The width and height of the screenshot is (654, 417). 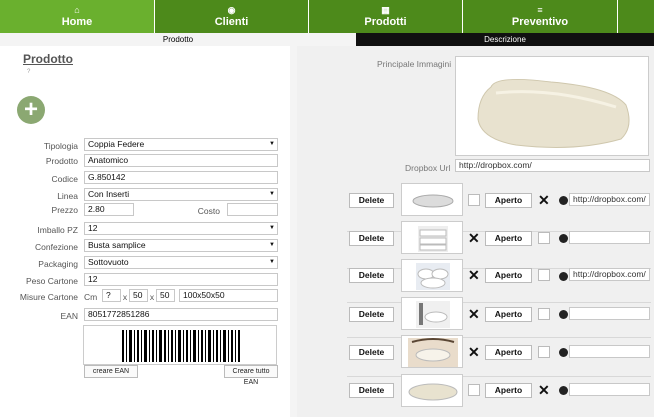 What do you see at coordinates (636, 16) in the screenshot?
I see `nav-more` at bounding box center [636, 16].